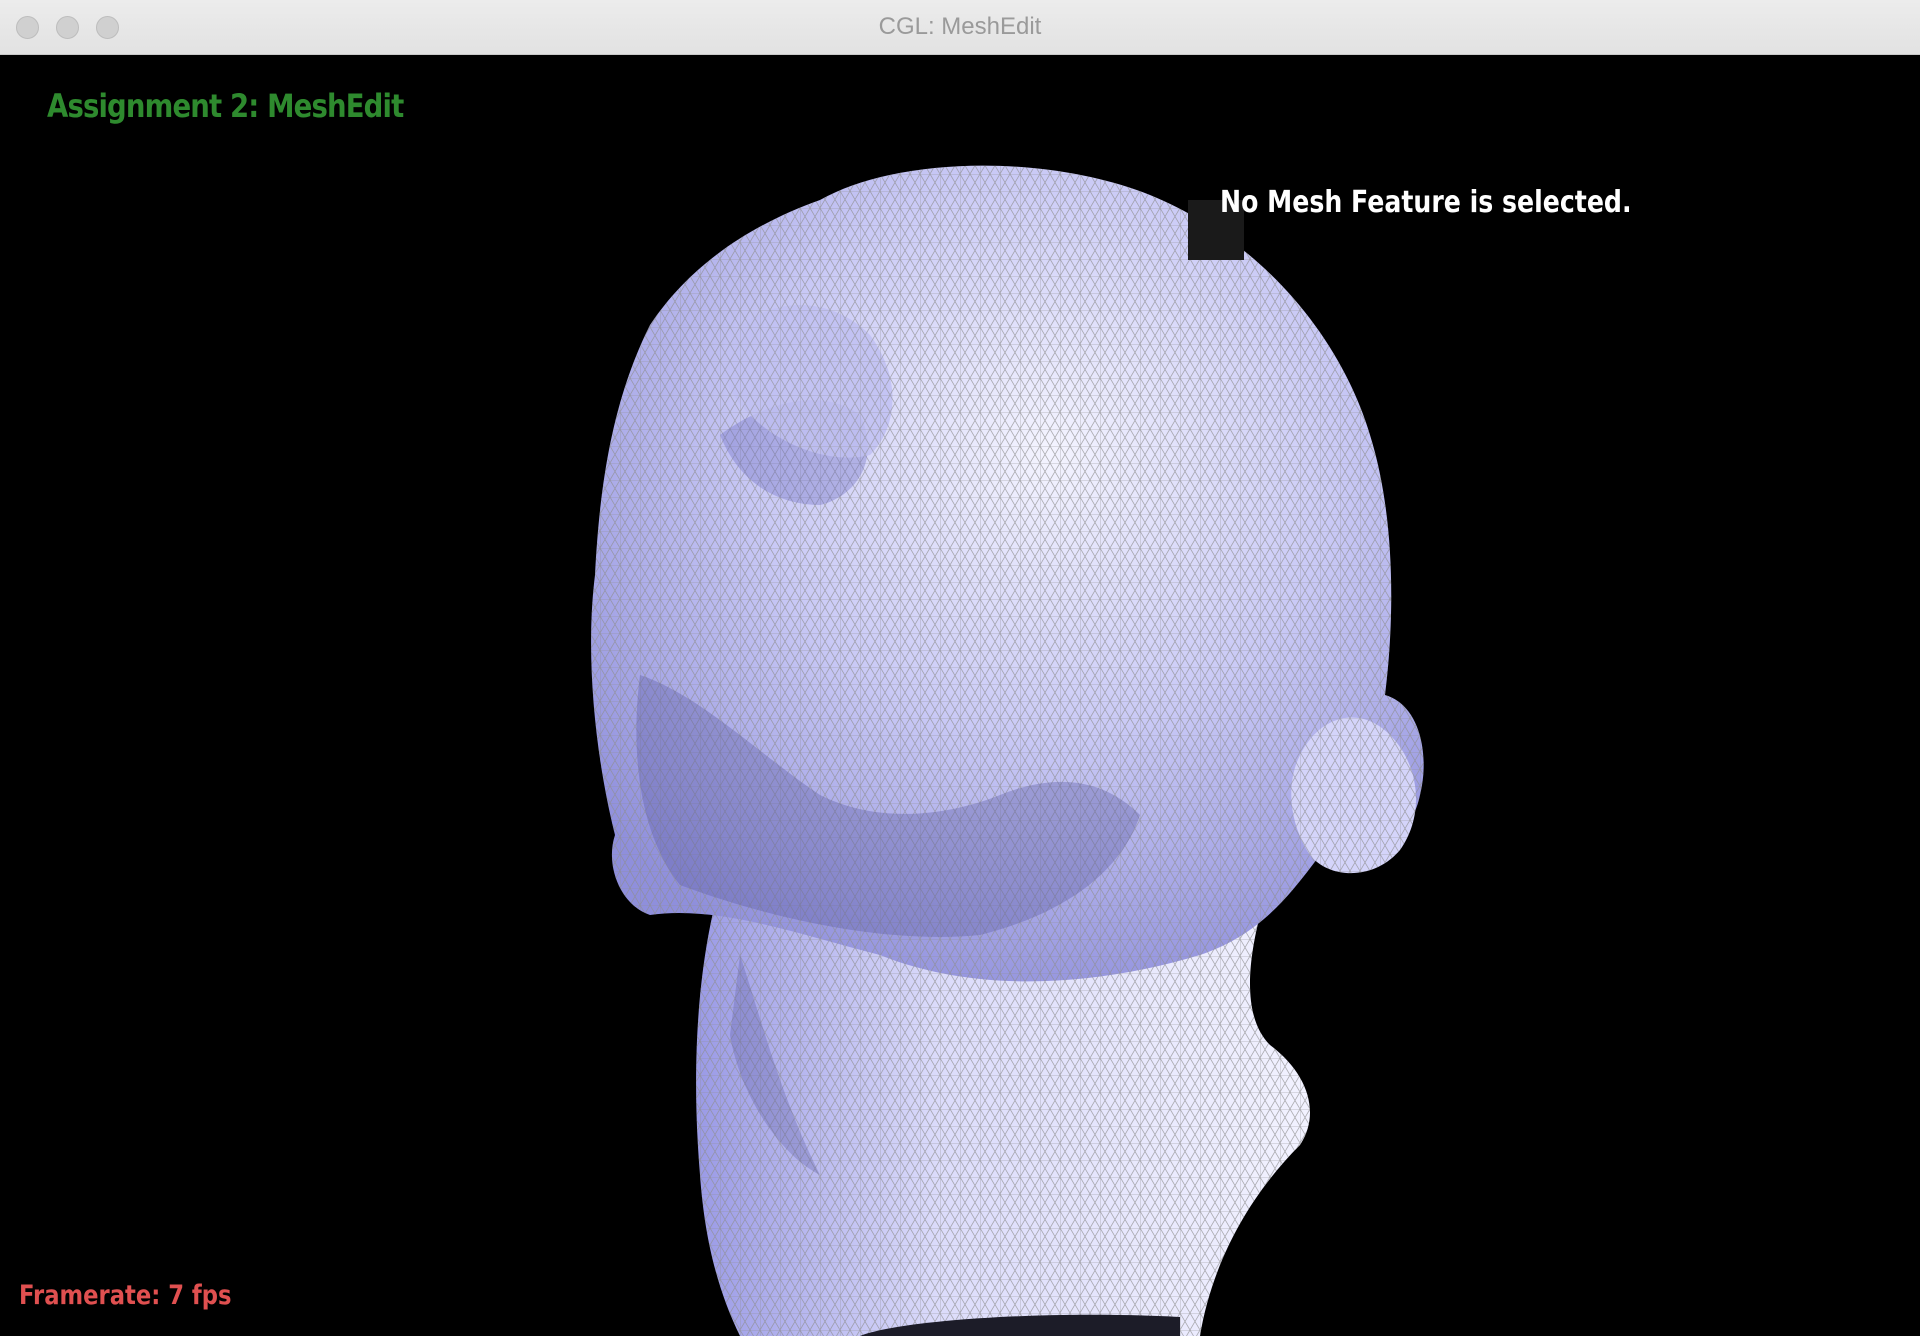 The height and width of the screenshot is (1336, 1920). I want to click on title-bar: CGL: MeshEdit, so click(960, 27).